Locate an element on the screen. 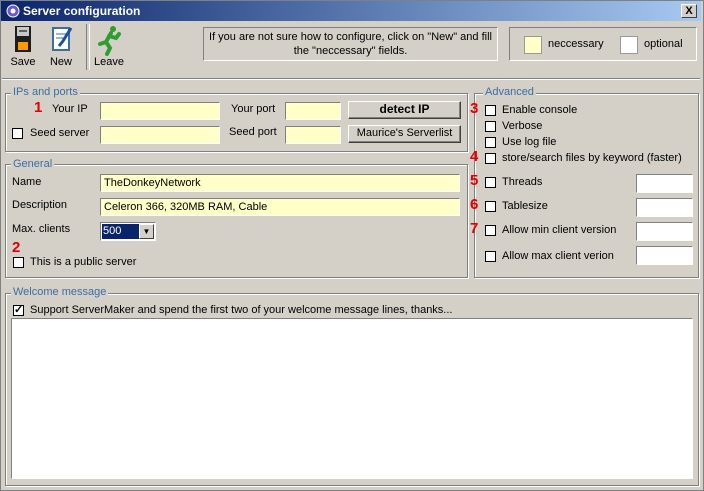 This screenshot has height=491, width=704. threads-checkbox is located at coordinates (490, 182).